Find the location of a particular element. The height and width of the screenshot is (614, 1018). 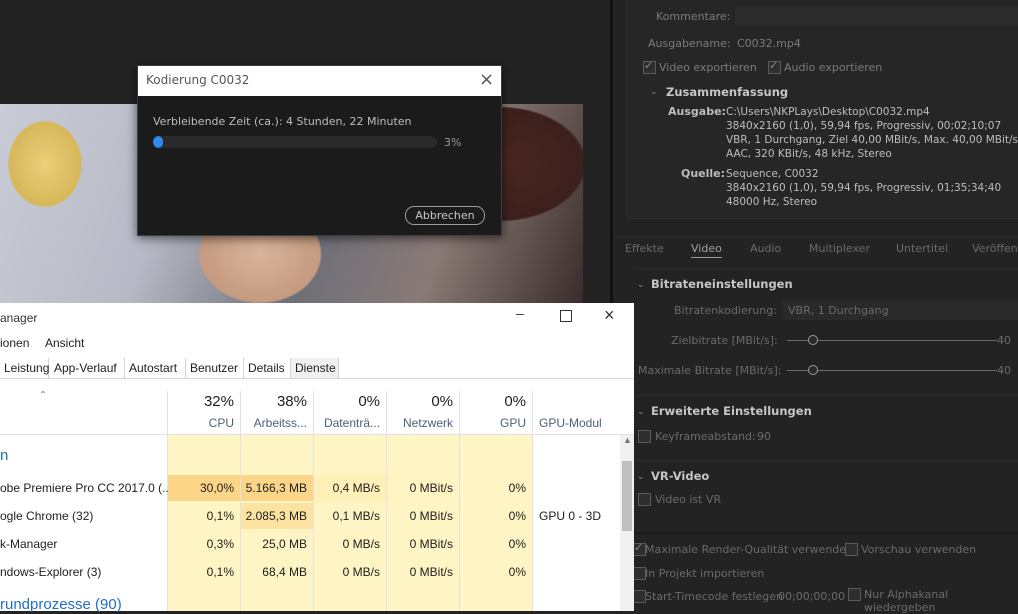

vr-label: Video ist VR is located at coordinates (688, 499).